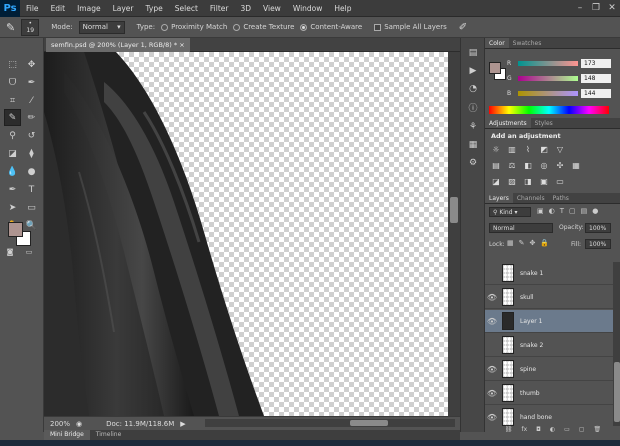 The width and height of the screenshot is (620, 446). I want to click on quick-select-tool-icon: ✒, so click(31, 82).